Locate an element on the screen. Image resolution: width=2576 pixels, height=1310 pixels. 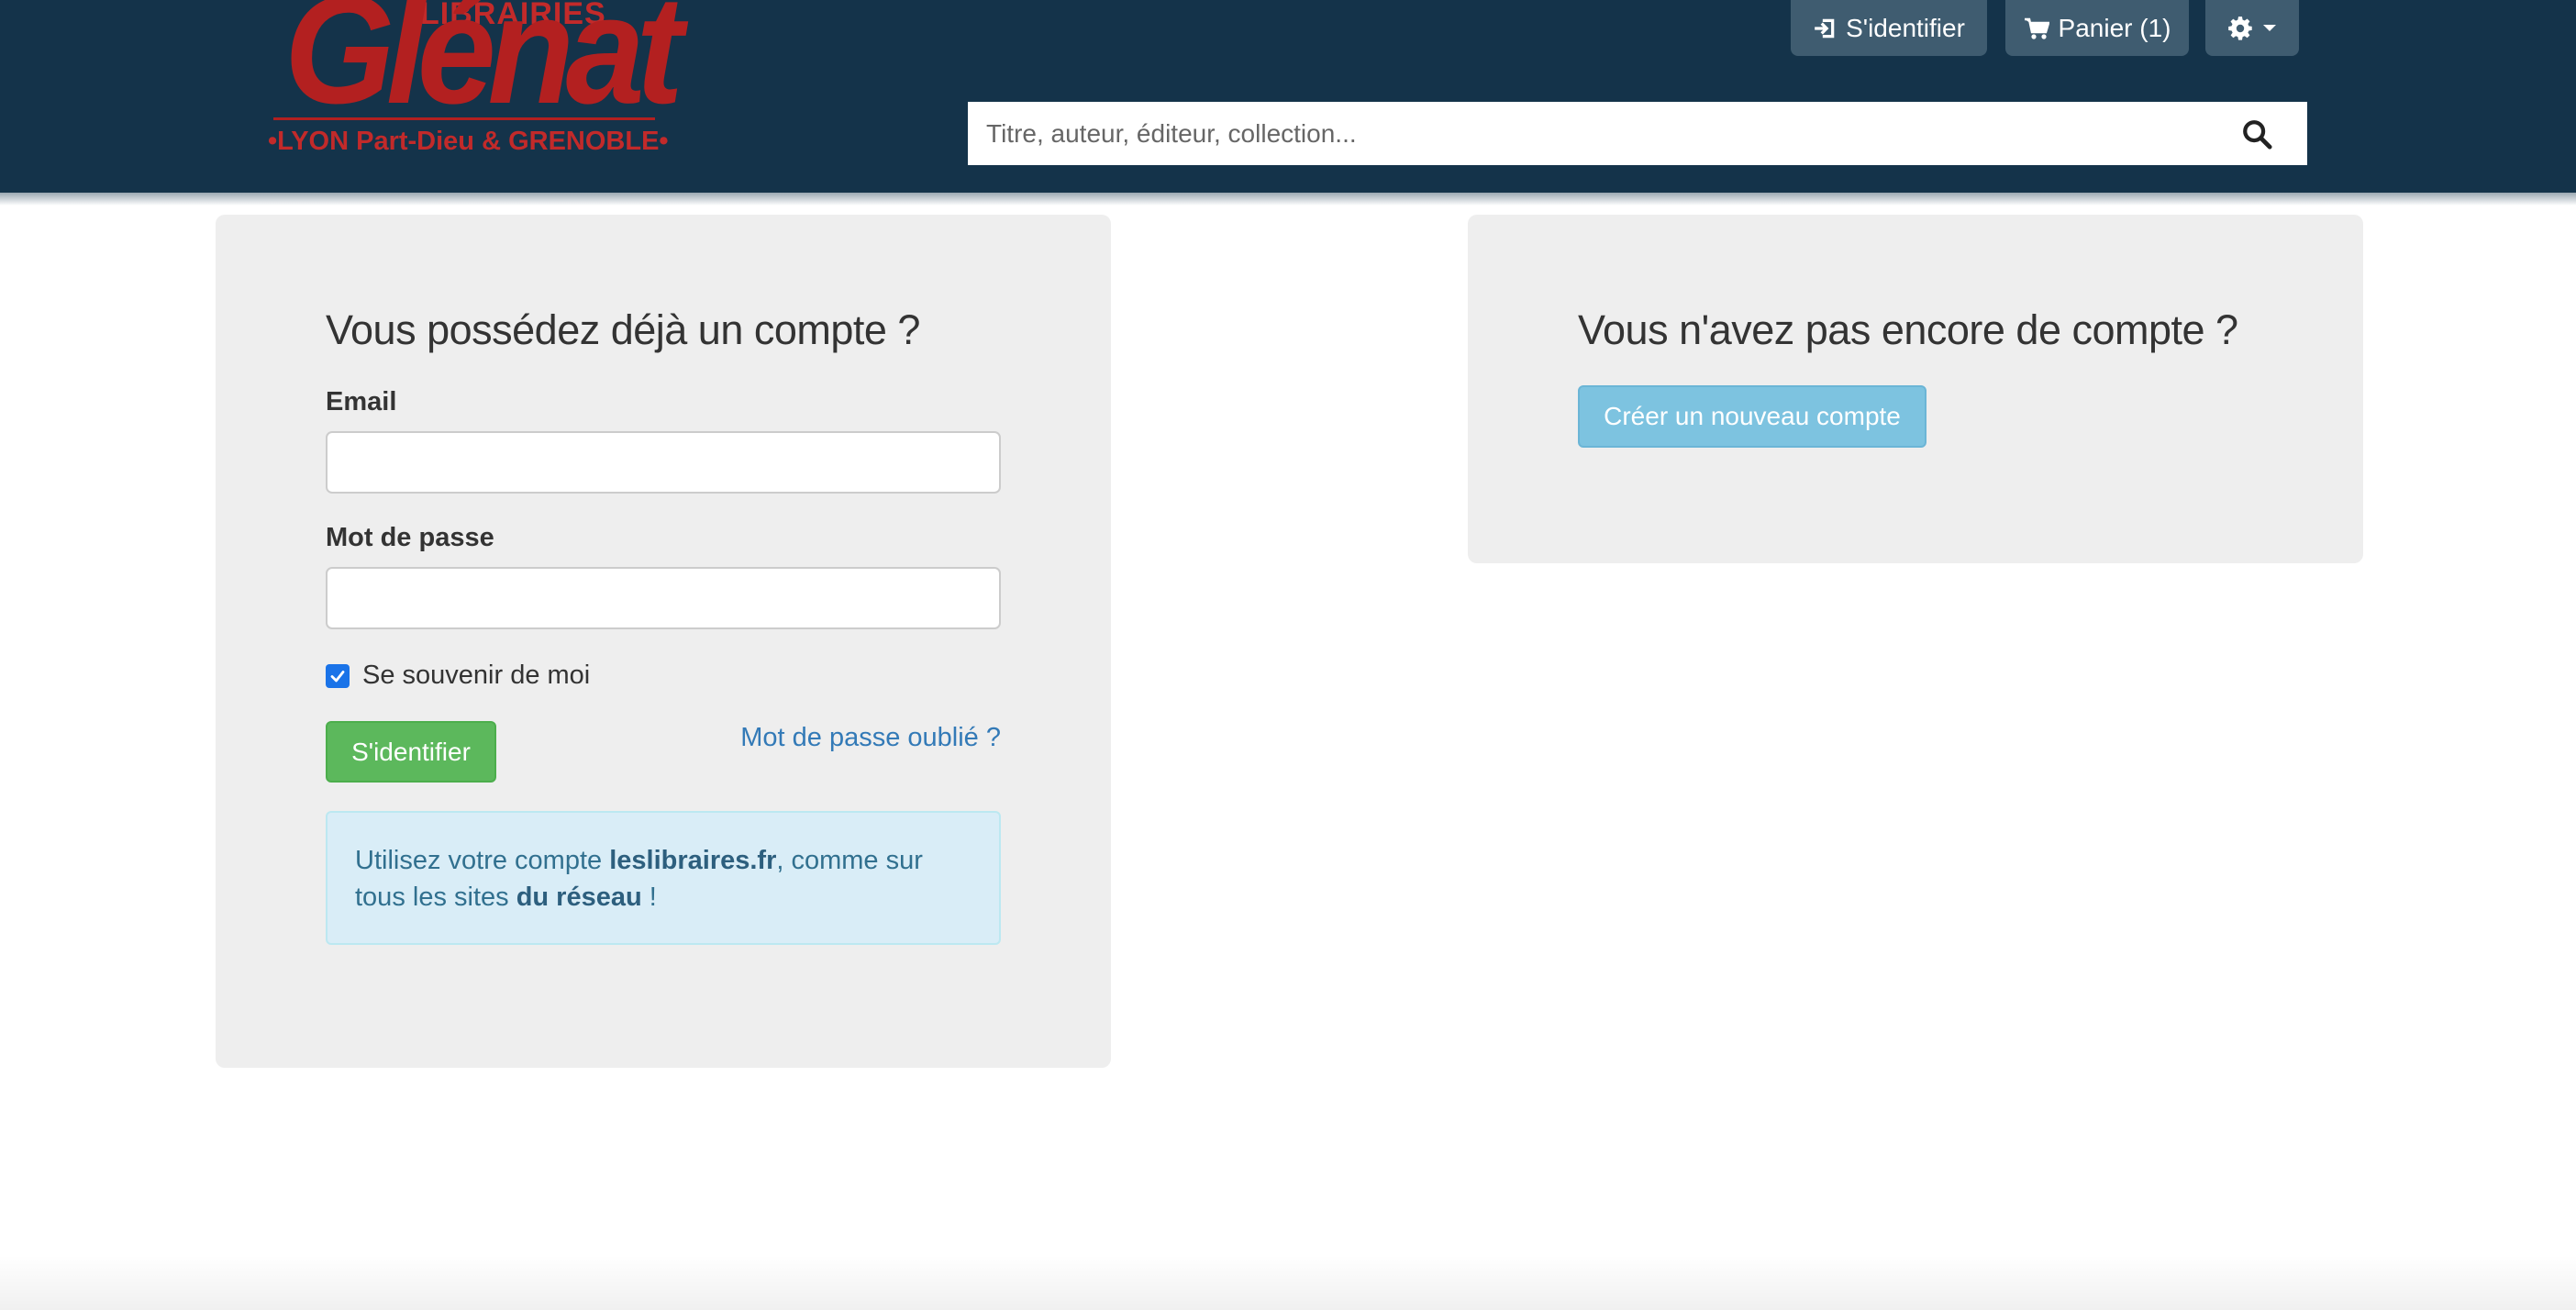
header-login-button: S'identifier is located at coordinates (1889, 28).